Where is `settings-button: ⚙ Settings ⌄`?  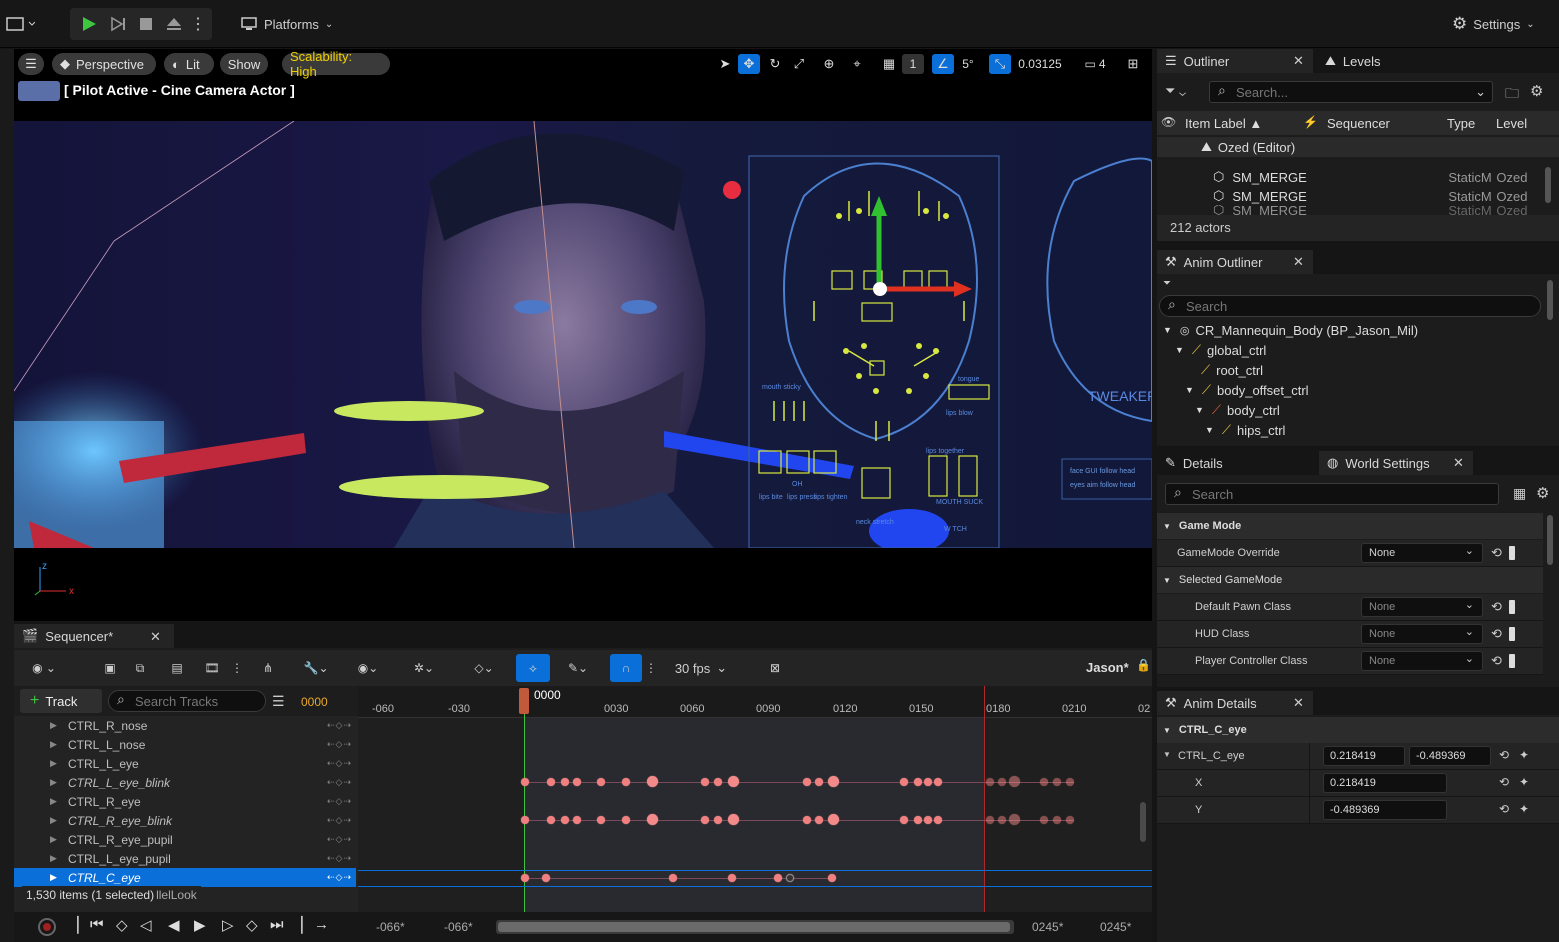 settings-button: ⚙ Settings ⌄ is located at coordinates (1500, 24).